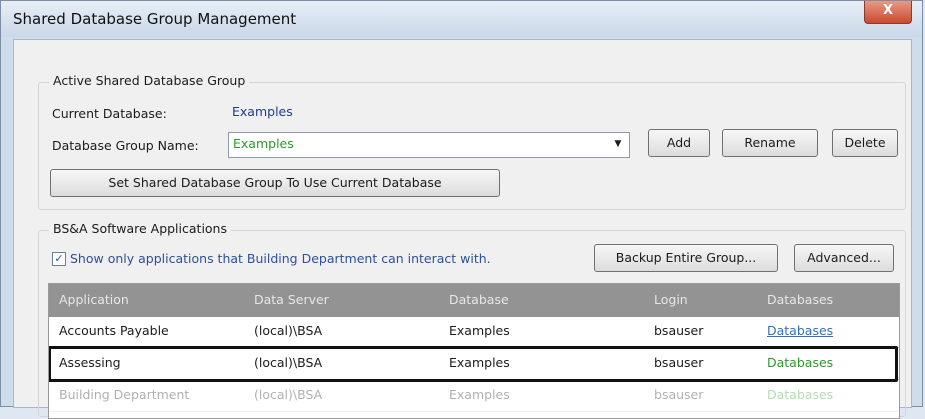 The height and width of the screenshot is (419, 925). I want to click on column-header-login: Login, so click(671, 299).